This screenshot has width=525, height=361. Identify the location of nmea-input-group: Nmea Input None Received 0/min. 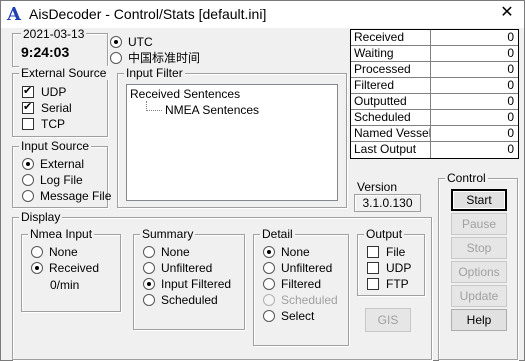
(71, 269).